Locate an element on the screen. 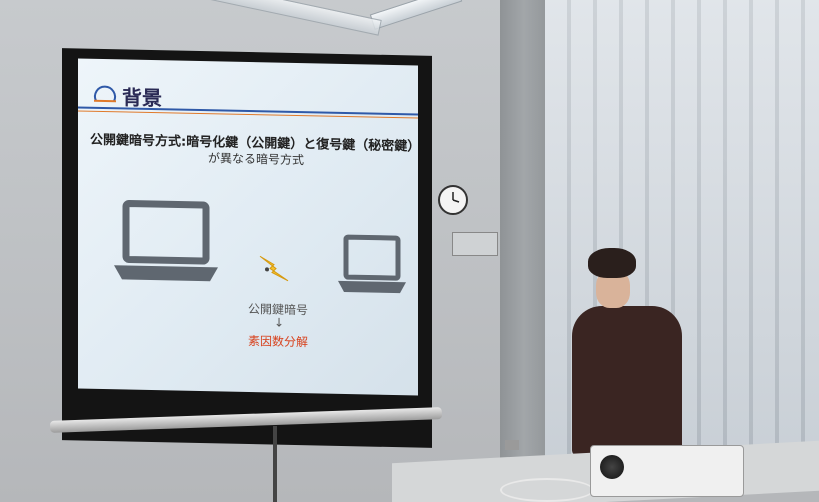 This screenshot has height=502, width=819. slide-down-arrow: ↓ is located at coordinates (279, 322).